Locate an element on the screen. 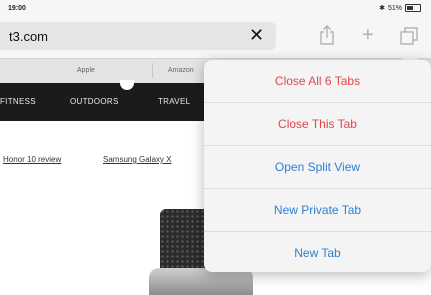 This screenshot has width=431, height=295. article-link: Honor 10 review is located at coordinates (32, 159).